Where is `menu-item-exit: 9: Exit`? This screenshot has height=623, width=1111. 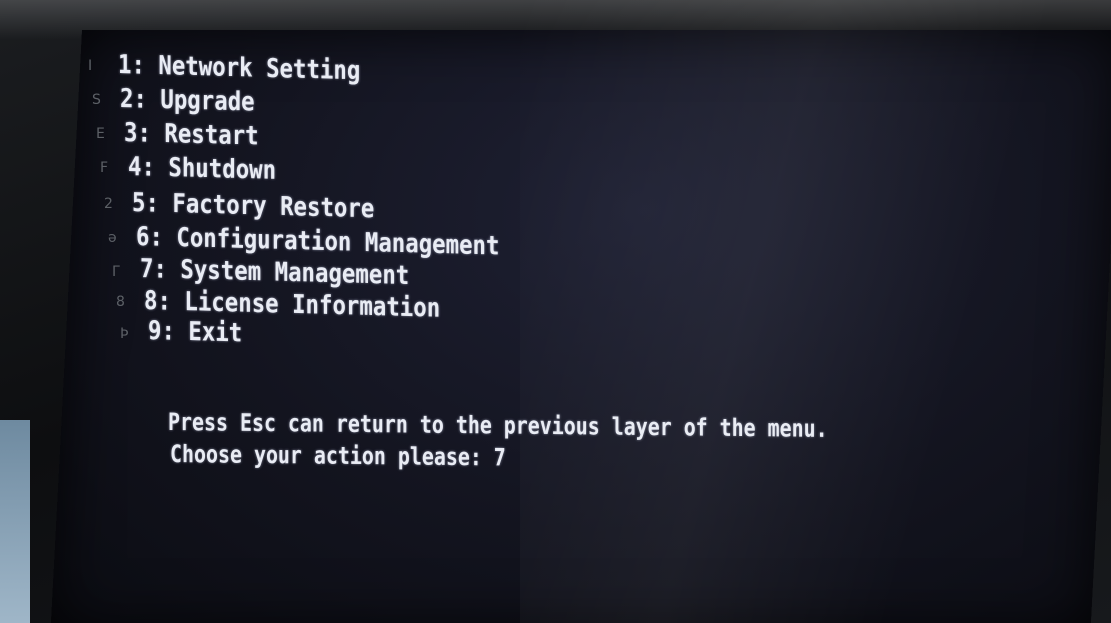
menu-item-exit: 9: Exit is located at coordinates (195, 332).